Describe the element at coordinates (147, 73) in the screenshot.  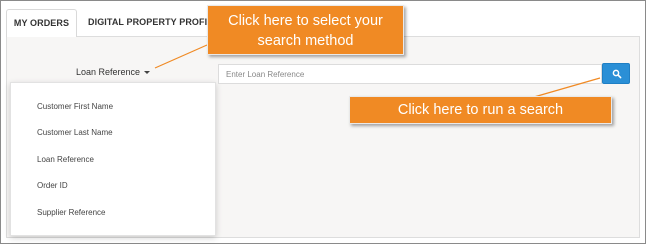
I see `caret-down-icon` at that location.